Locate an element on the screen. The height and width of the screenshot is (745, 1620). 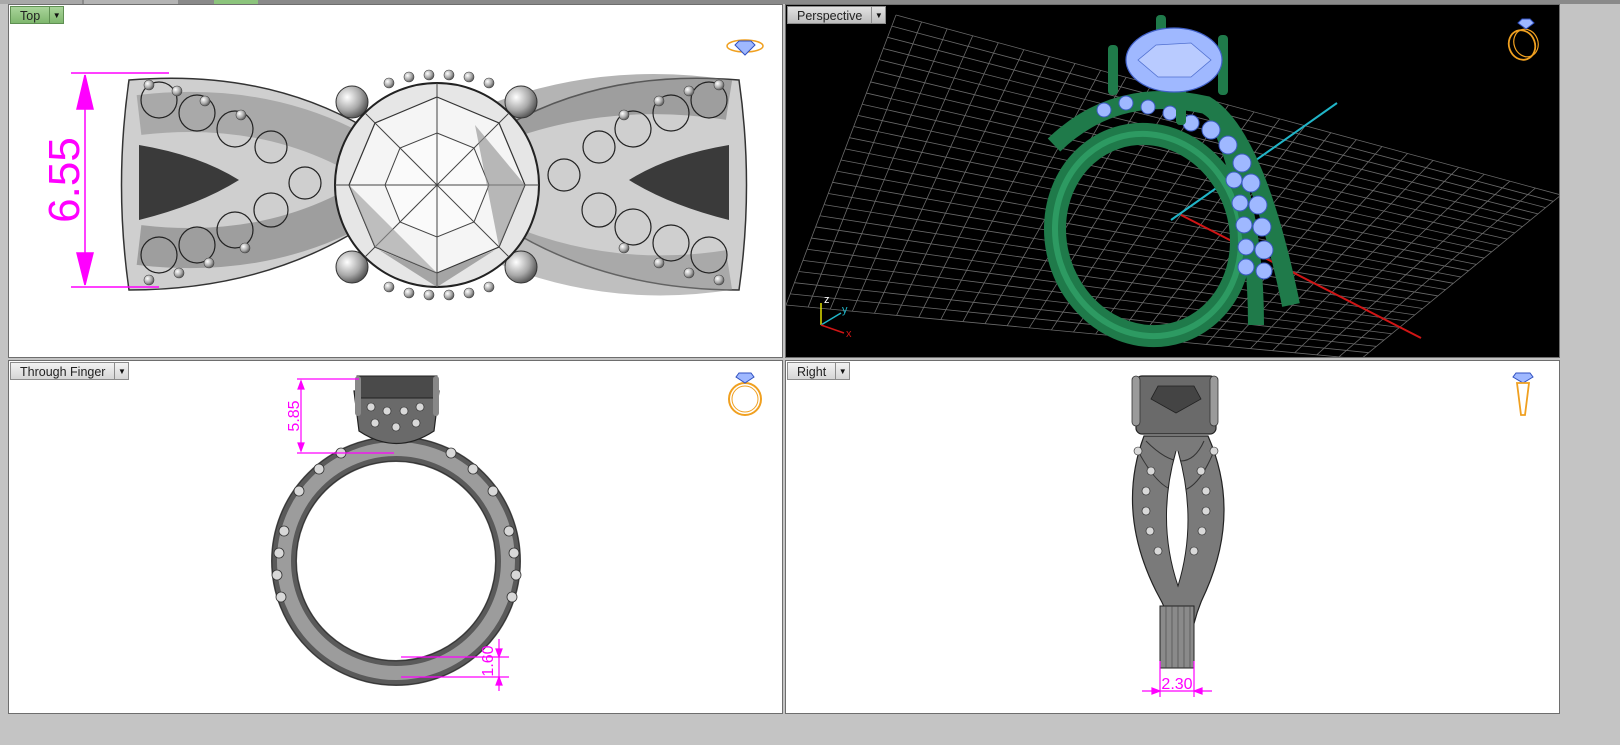
ring-front-icon is located at coordinates (745, 394).